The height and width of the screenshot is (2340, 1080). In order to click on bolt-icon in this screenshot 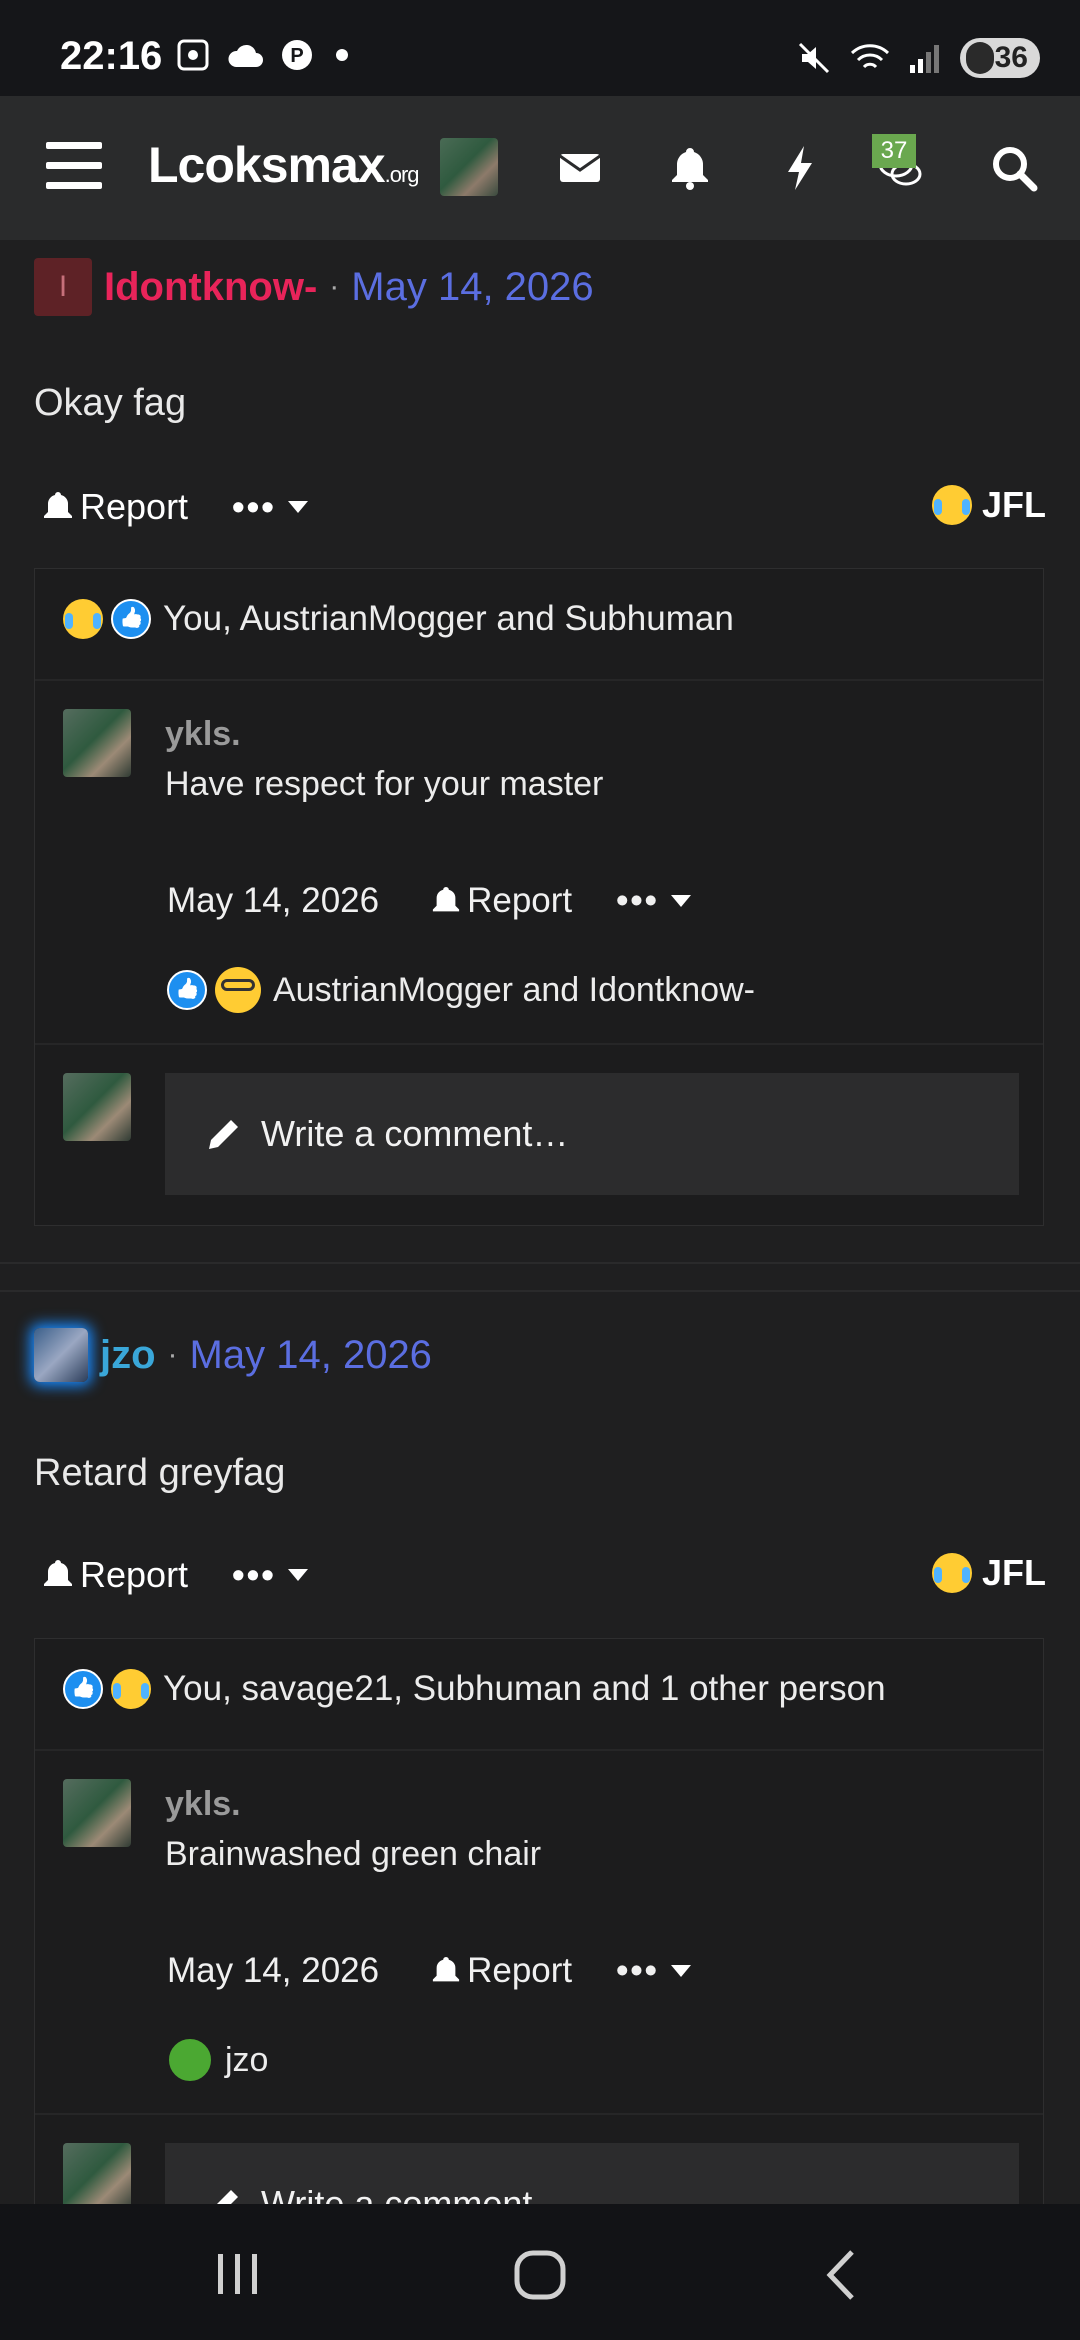, I will do `click(800, 168)`.